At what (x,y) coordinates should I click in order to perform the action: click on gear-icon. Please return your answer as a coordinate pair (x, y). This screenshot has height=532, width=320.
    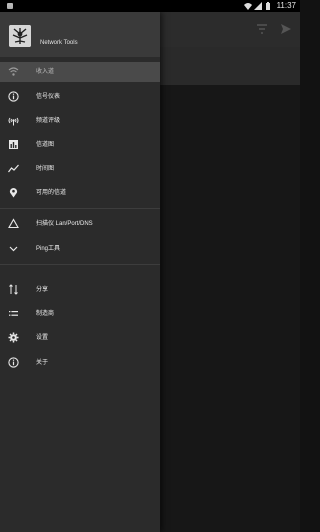
    Looking at the image, I should click on (13, 337).